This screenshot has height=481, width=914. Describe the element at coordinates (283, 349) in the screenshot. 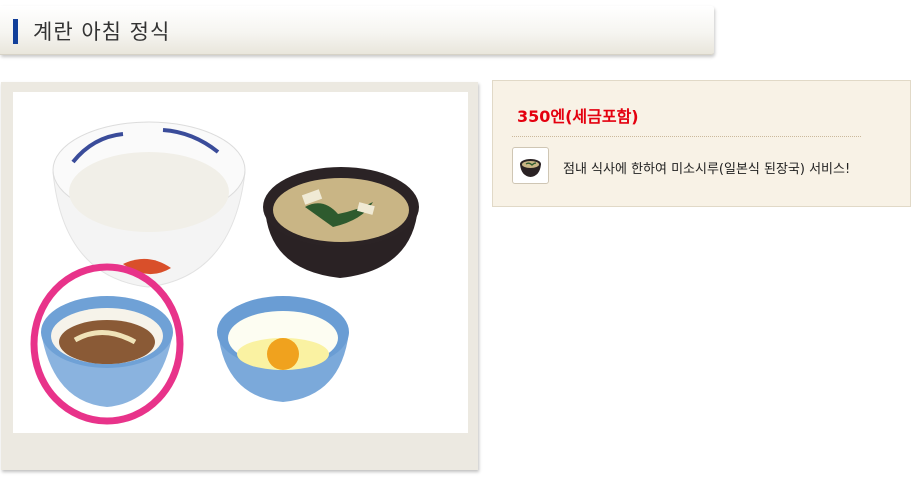

I see `raw-egg-bowl-icon` at that location.